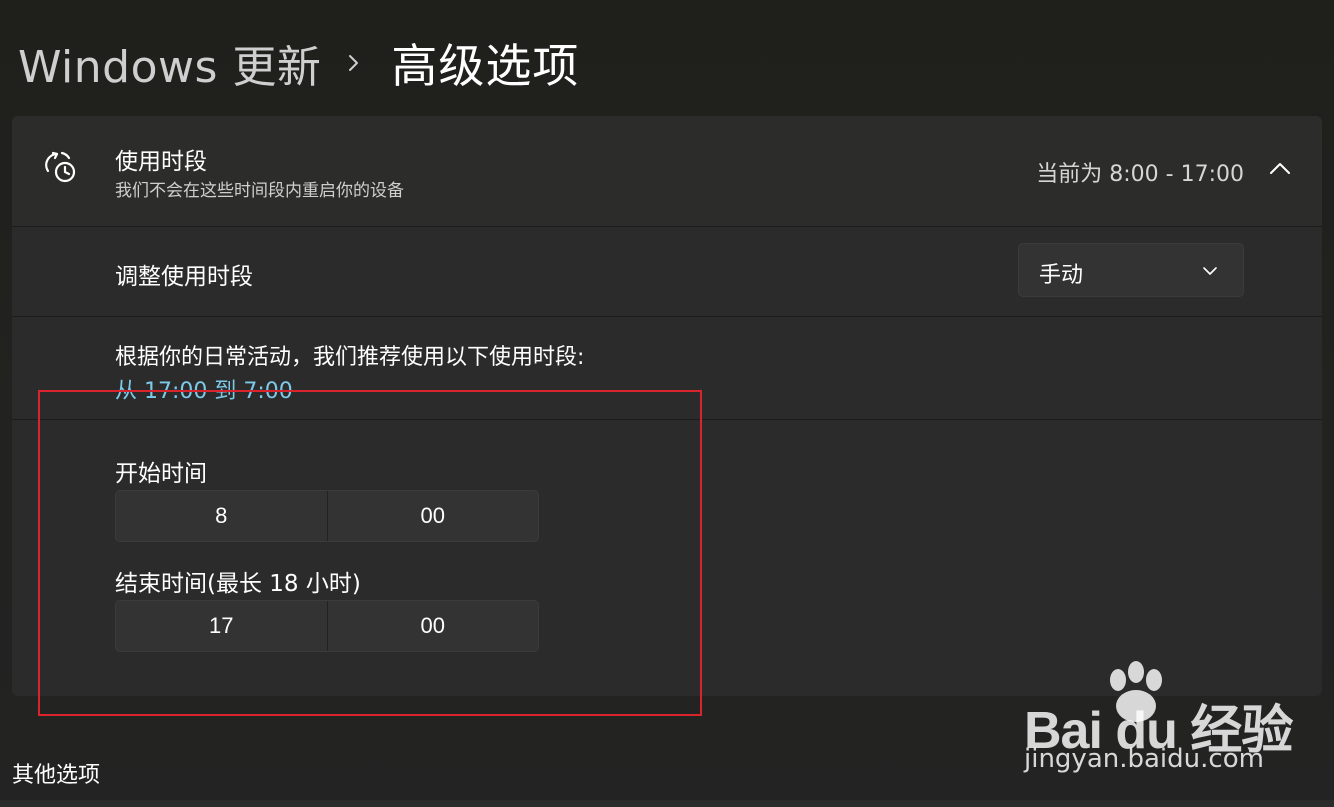  I want to click on chevron-up-icon, so click(1280, 168).